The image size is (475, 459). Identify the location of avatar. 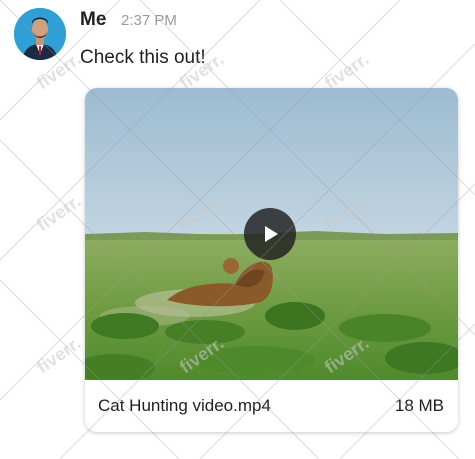
(40, 34).